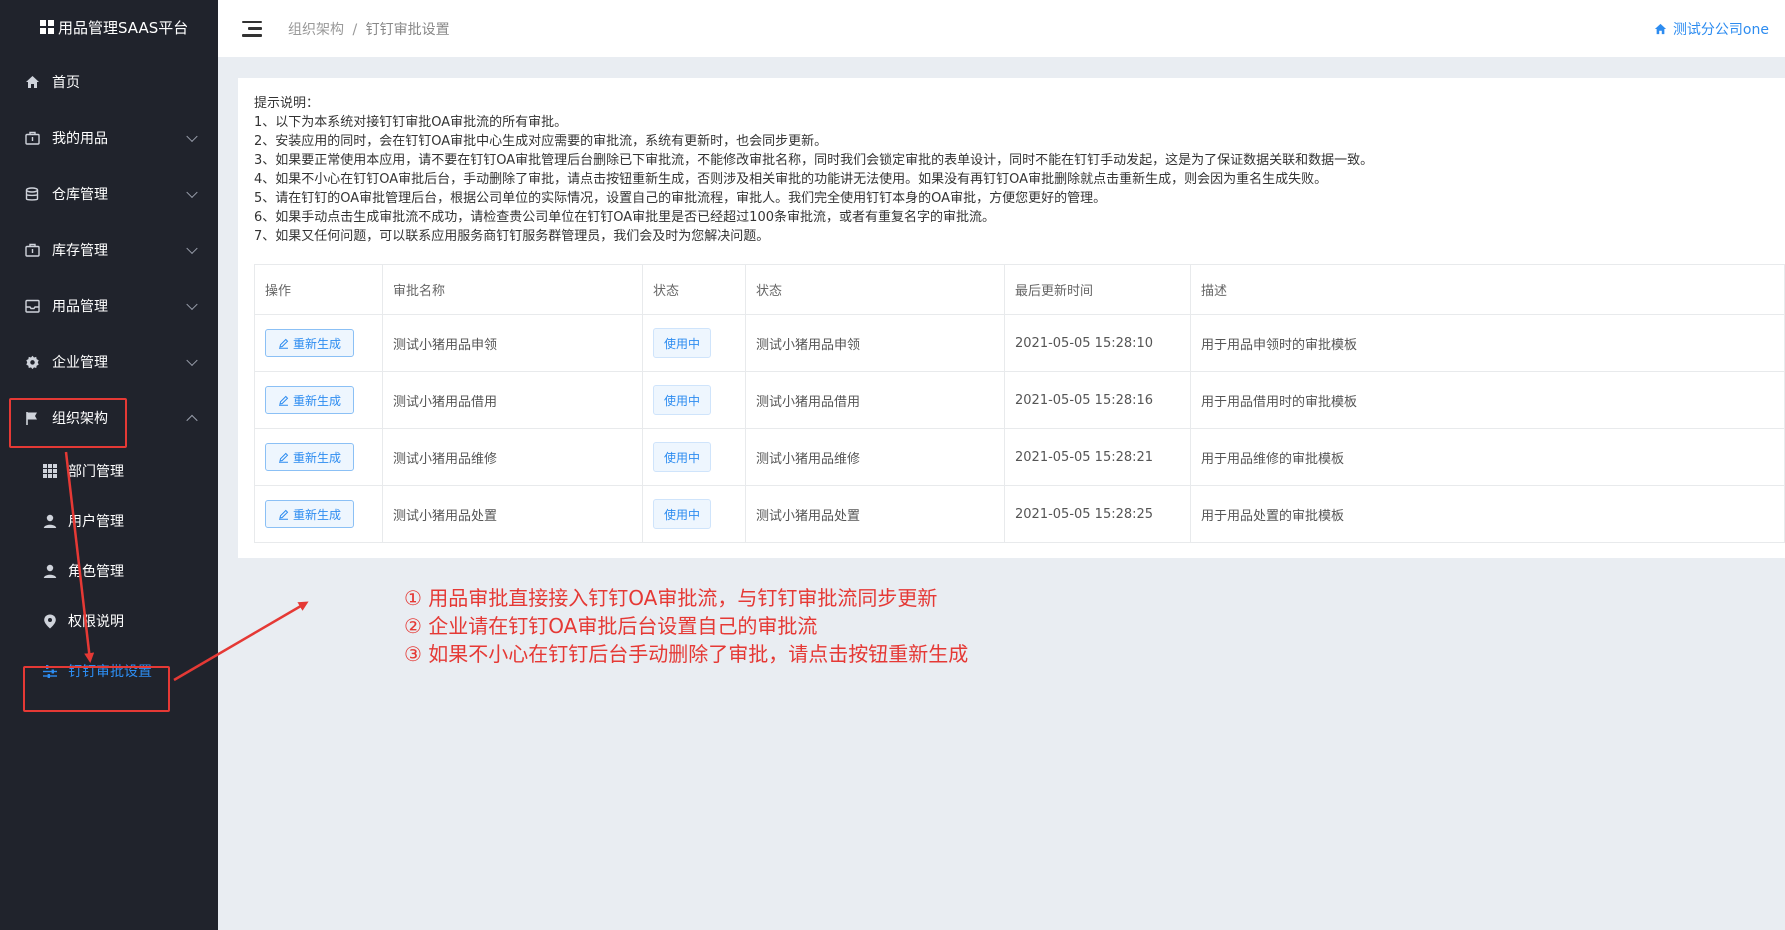 Image resolution: width=1785 pixels, height=930 pixels. Describe the element at coordinates (32, 418) in the screenshot. I see `flag-icon` at that location.